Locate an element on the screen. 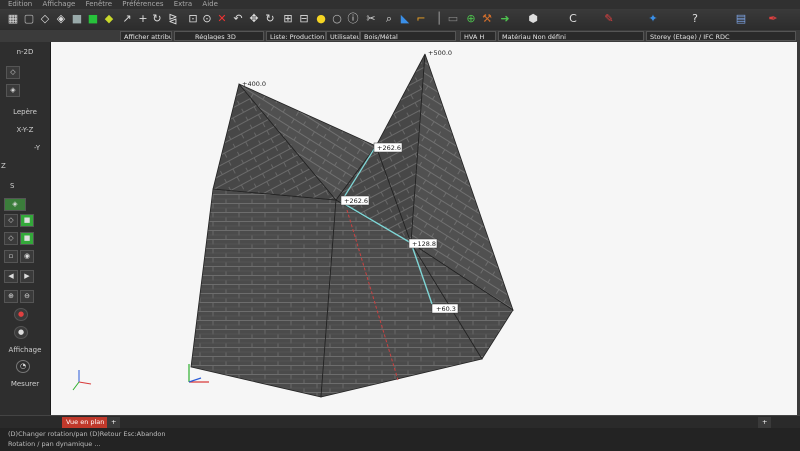 This screenshot has height=451, width=800. pipe-icon: │ is located at coordinates (439, 19).